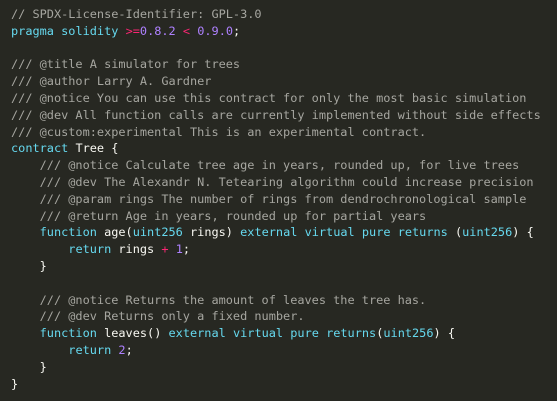 Image resolution: width=557 pixels, height=401 pixels. I want to click on code-token-punct: (, so click(455, 232).